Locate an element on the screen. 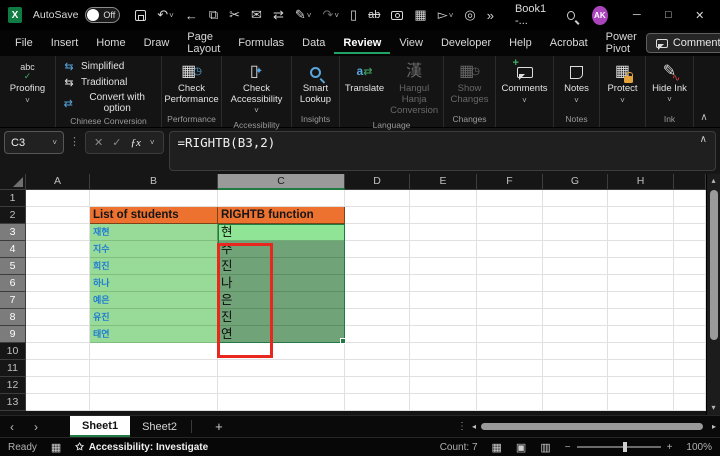  cell-H9 is located at coordinates (641, 334).